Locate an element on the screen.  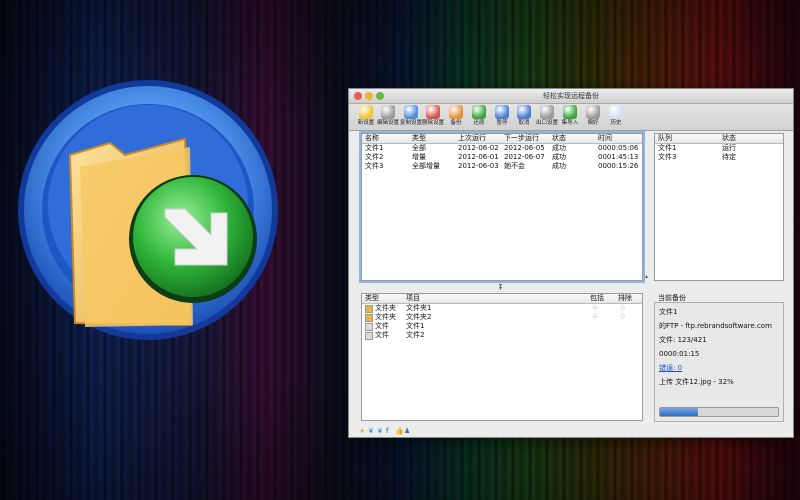
restore-icon is located at coordinates (479, 112).